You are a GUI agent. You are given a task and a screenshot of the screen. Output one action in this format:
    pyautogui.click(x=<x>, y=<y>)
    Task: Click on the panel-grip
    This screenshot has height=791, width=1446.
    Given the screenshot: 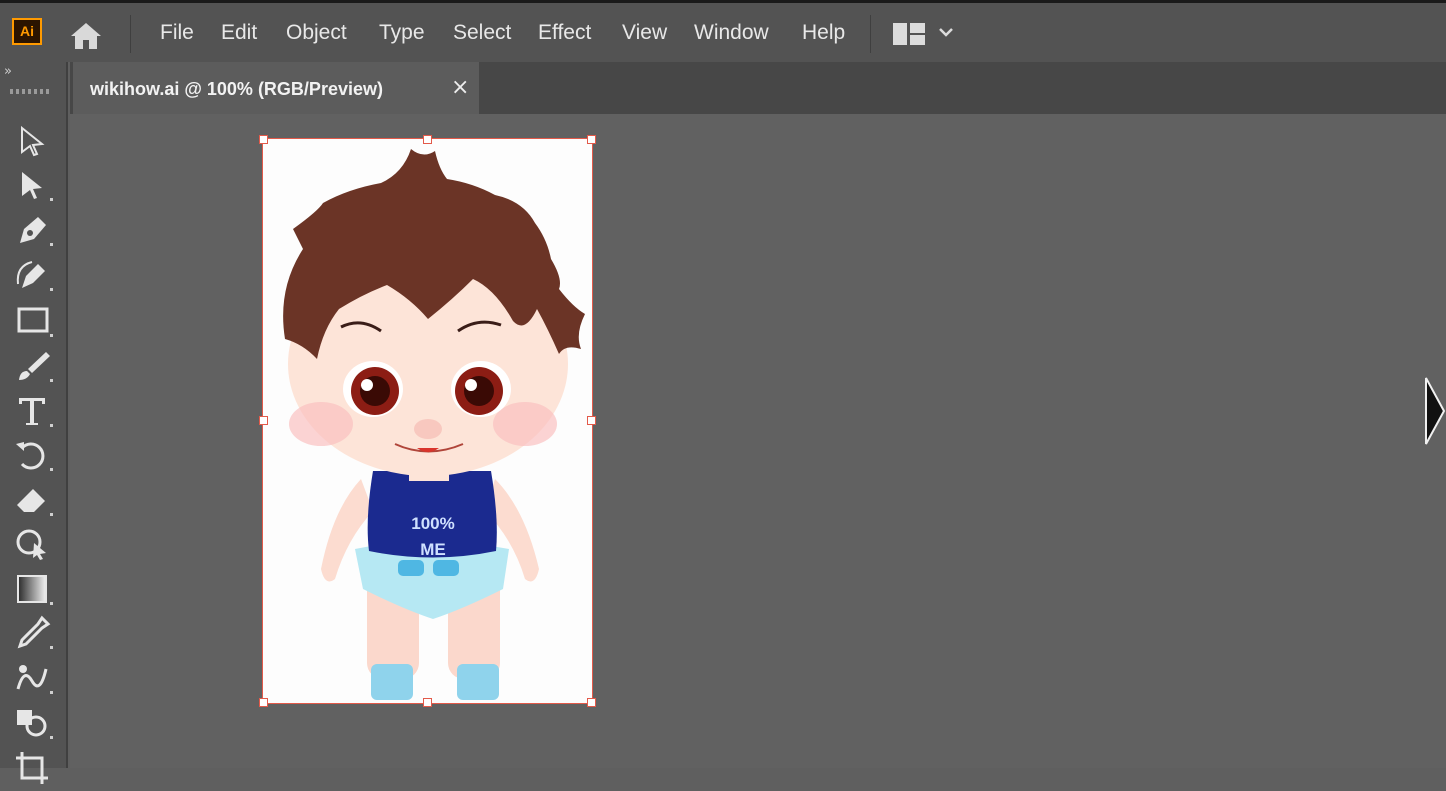 What is the action you would take?
    pyautogui.click(x=30, y=91)
    